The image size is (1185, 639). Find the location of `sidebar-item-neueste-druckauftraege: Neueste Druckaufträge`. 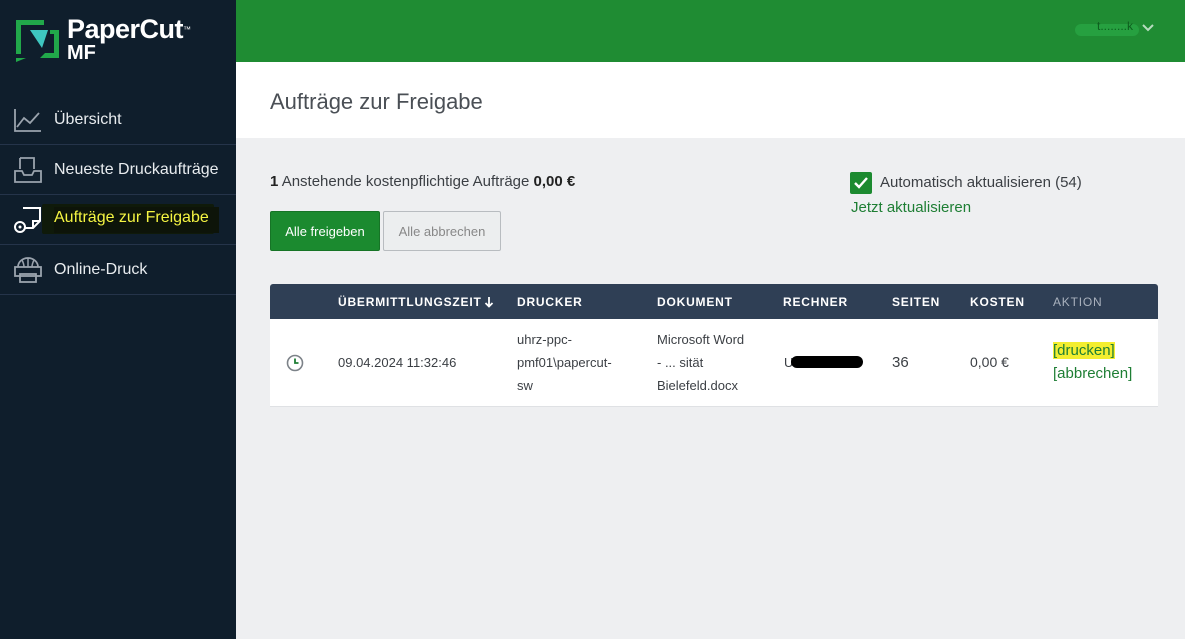

sidebar-item-neueste-druckauftraege: Neueste Druckaufträge is located at coordinates (118, 170).